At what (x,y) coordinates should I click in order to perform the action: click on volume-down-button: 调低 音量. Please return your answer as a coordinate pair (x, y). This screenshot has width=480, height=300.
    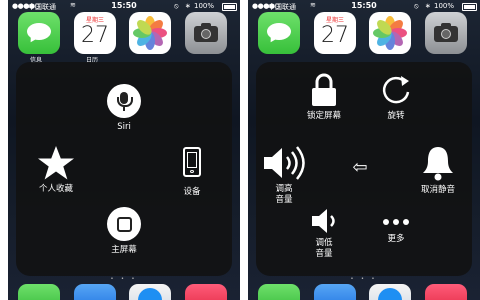
    Looking at the image, I should click on (324, 233).